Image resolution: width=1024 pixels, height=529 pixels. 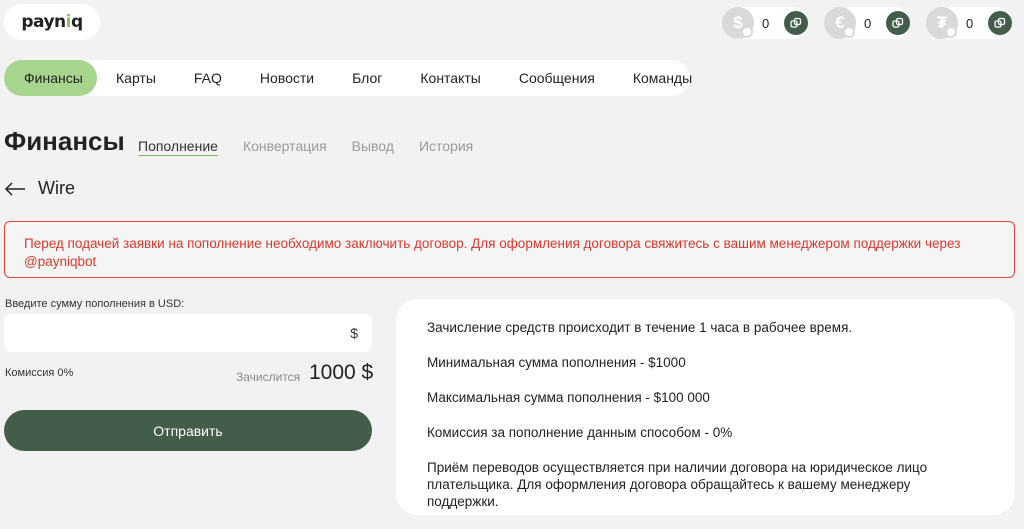 What do you see at coordinates (178, 147) in the screenshot?
I see `tab-deposit: Пополнение` at bounding box center [178, 147].